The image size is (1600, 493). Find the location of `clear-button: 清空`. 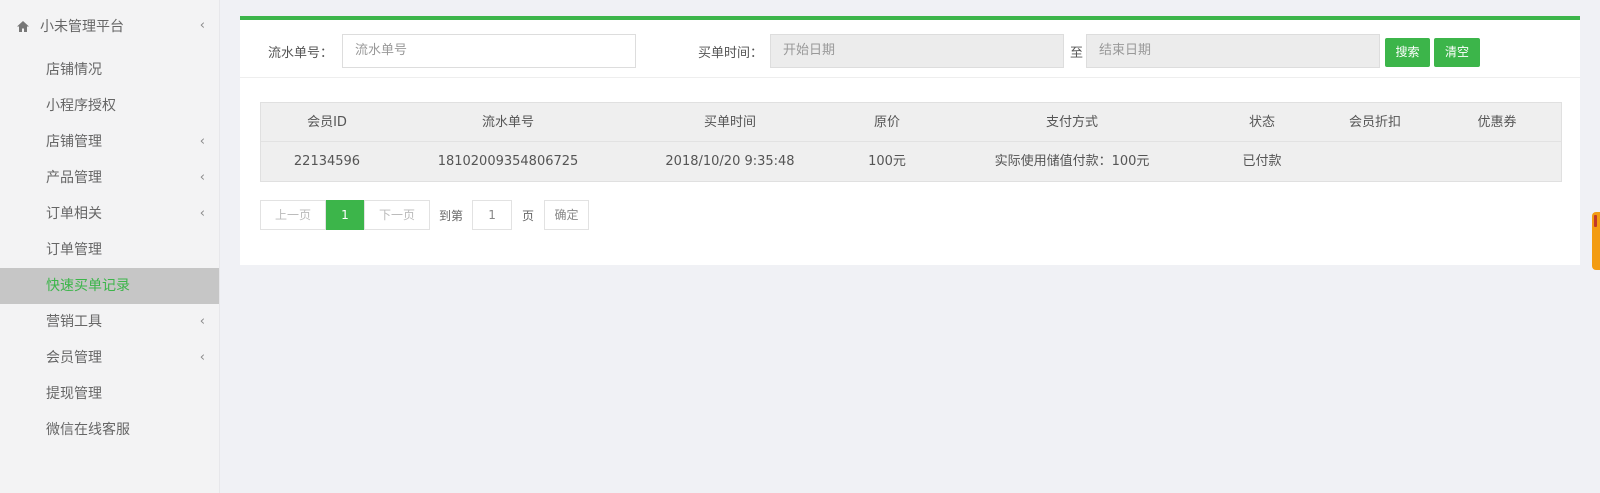

clear-button: 清空 is located at coordinates (1457, 52).